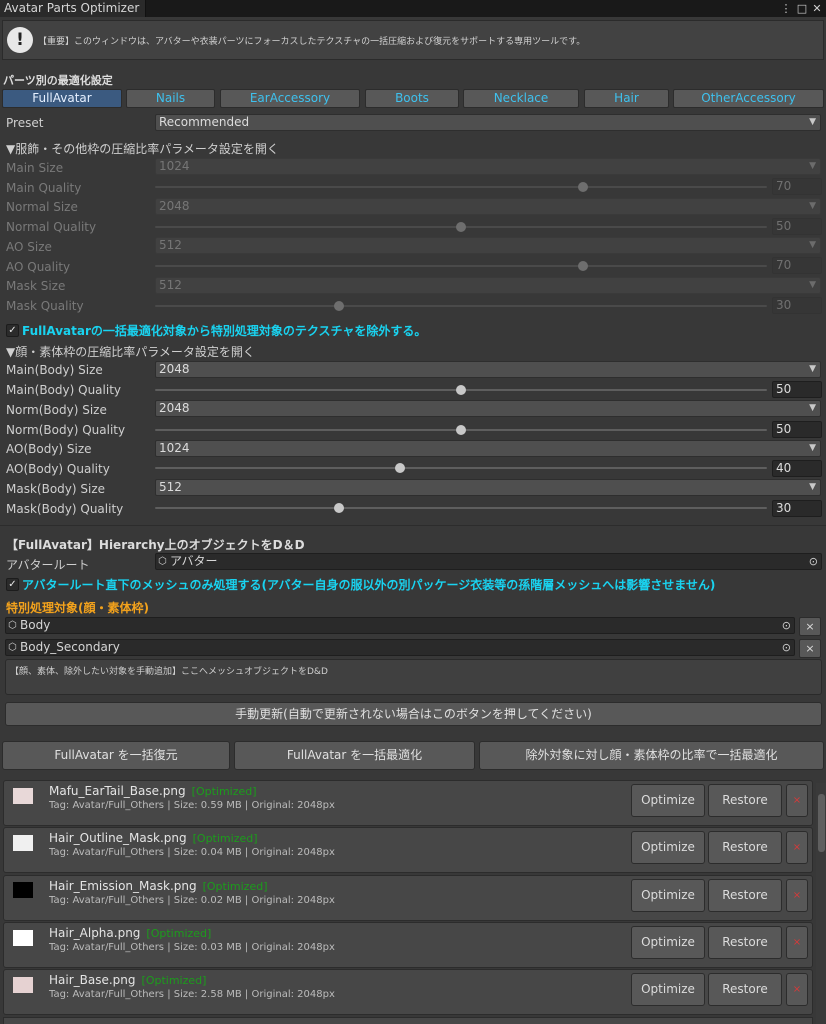  I want to click on tab-fullavatar: FullAvatar, so click(62, 98).